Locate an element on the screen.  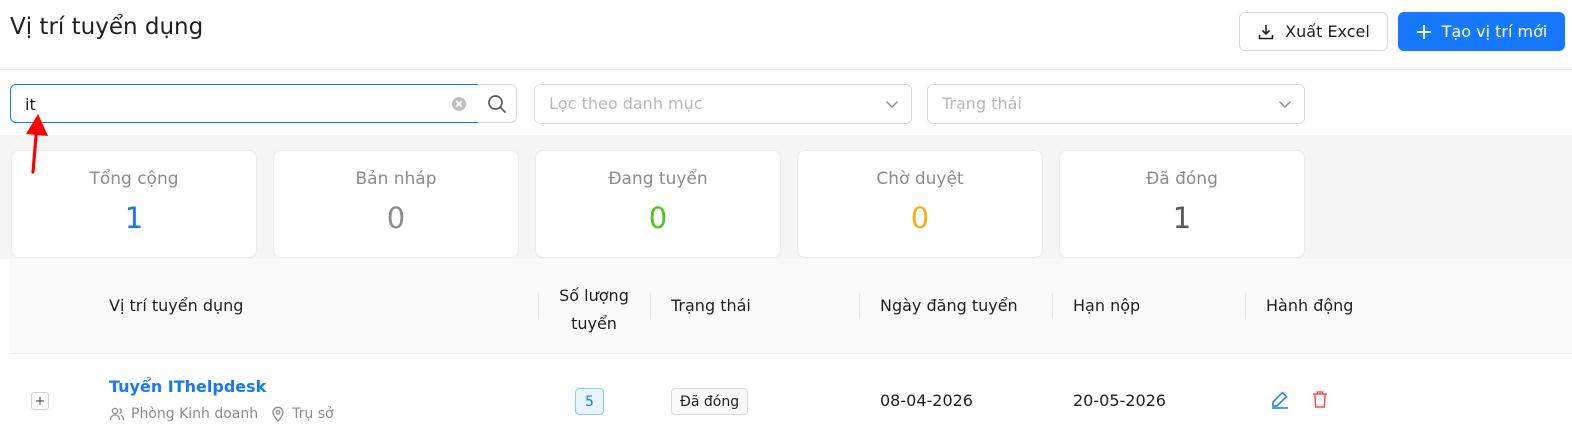
export-excel-button: Xuất Excel is located at coordinates (1313, 31).